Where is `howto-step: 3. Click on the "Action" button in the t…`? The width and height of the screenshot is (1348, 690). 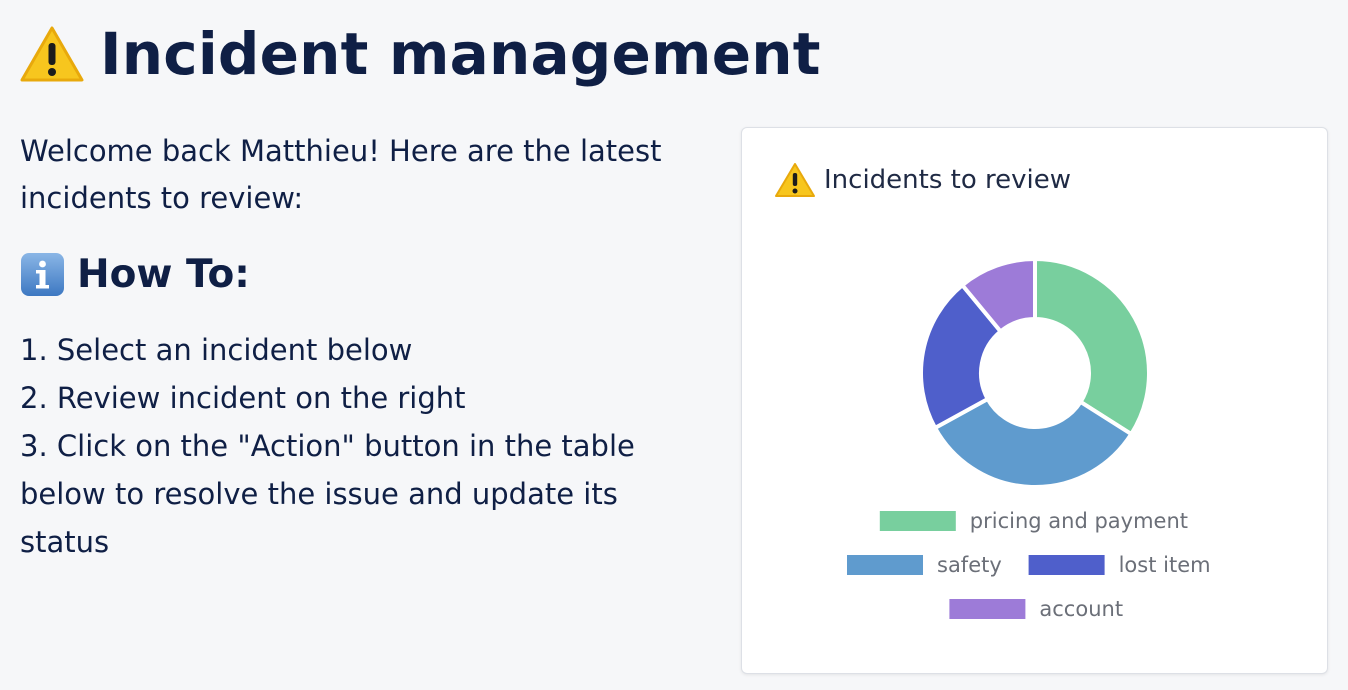 howto-step: 3. Click on the "Action" button in the t… is located at coordinates (327, 494).